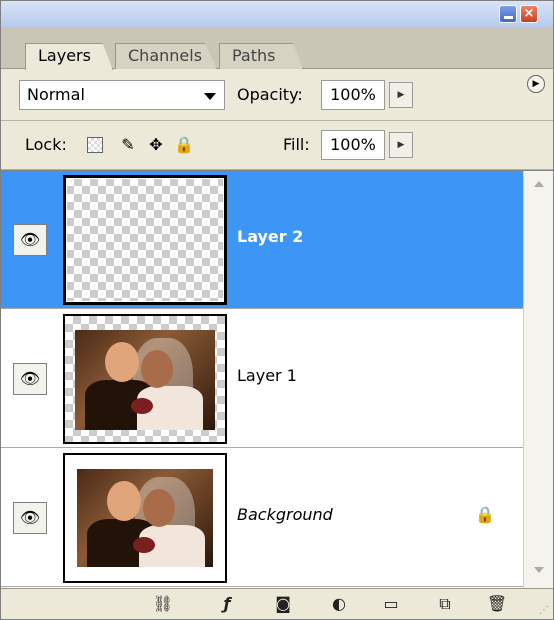 The height and width of the screenshot is (620, 554). Describe the element at coordinates (529, 14) in the screenshot. I see `close-button: ×` at that location.